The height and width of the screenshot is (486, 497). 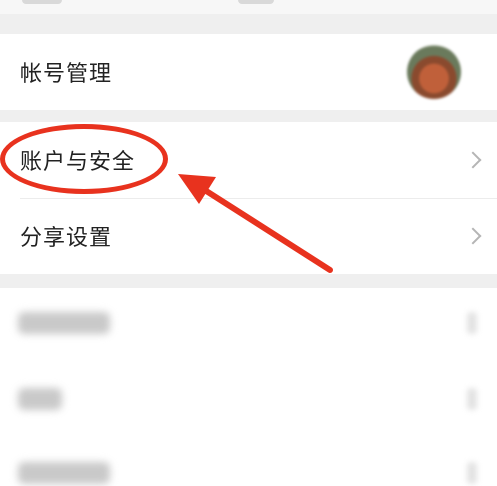 I want to click on highlight-ellipse, so click(x=84, y=159).